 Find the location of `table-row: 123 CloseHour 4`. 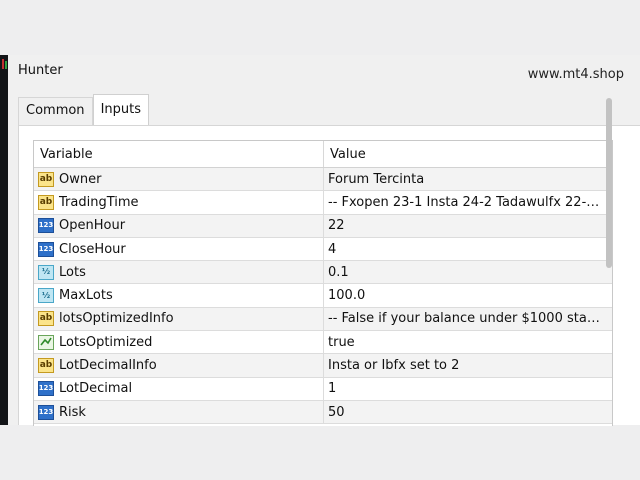

table-row: 123 CloseHour 4 is located at coordinates (323, 249).